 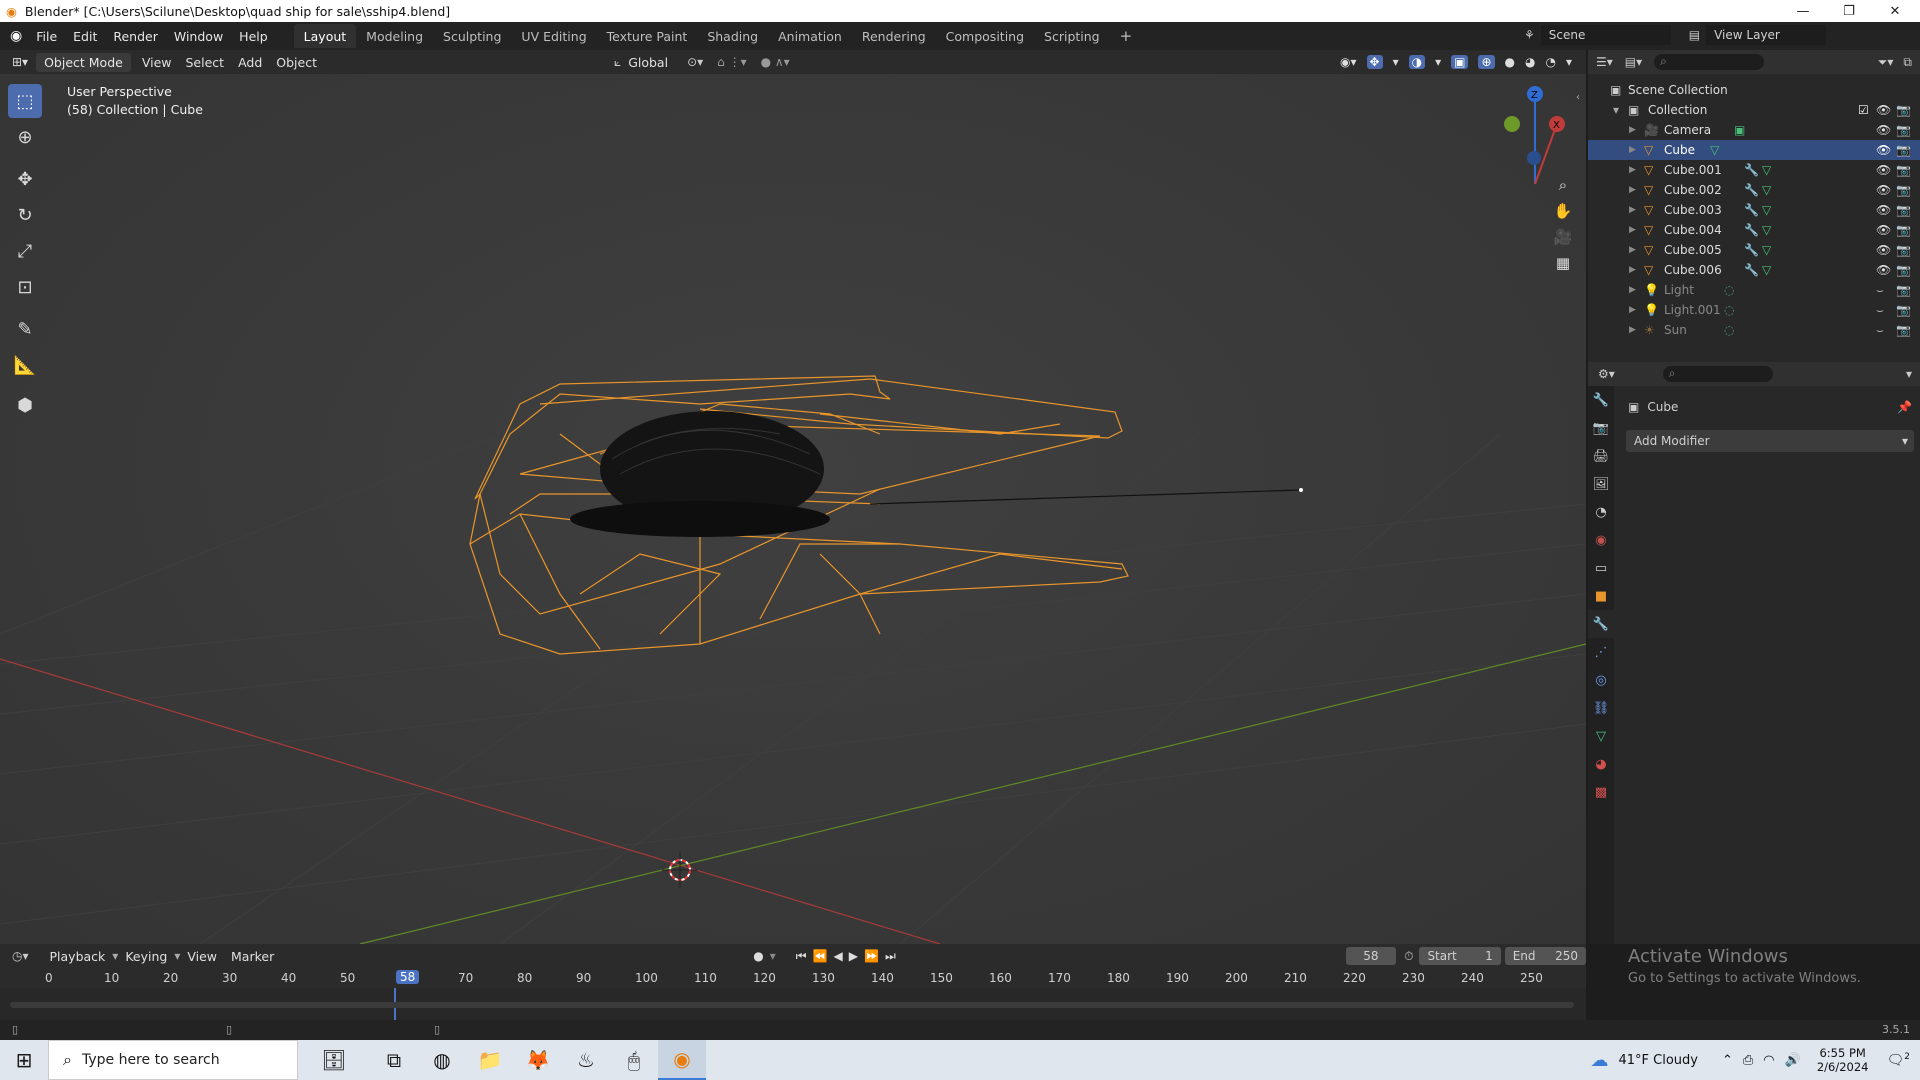 What do you see at coordinates (1417, 62) in the screenshot?
I see `overlay-toggle-icon: ◑` at bounding box center [1417, 62].